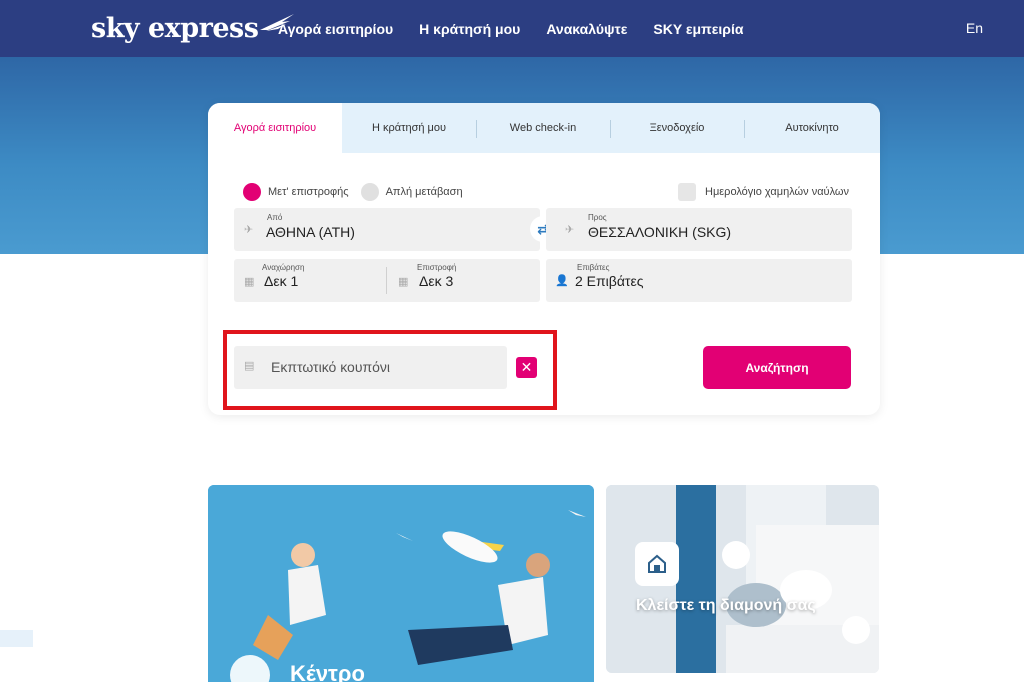 The width and height of the screenshot is (1024, 682). I want to click on return-value: Δεκ 3, so click(436, 281).